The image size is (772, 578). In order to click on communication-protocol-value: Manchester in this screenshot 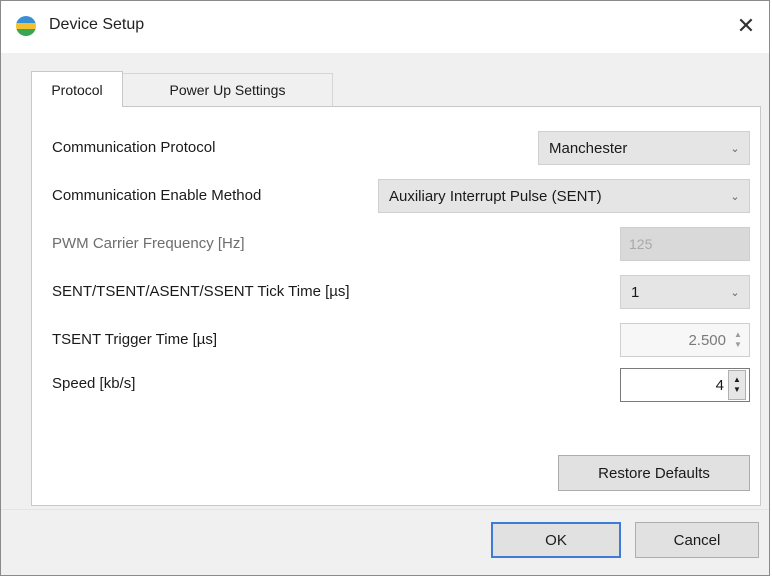, I will do `click(588, 148)`.